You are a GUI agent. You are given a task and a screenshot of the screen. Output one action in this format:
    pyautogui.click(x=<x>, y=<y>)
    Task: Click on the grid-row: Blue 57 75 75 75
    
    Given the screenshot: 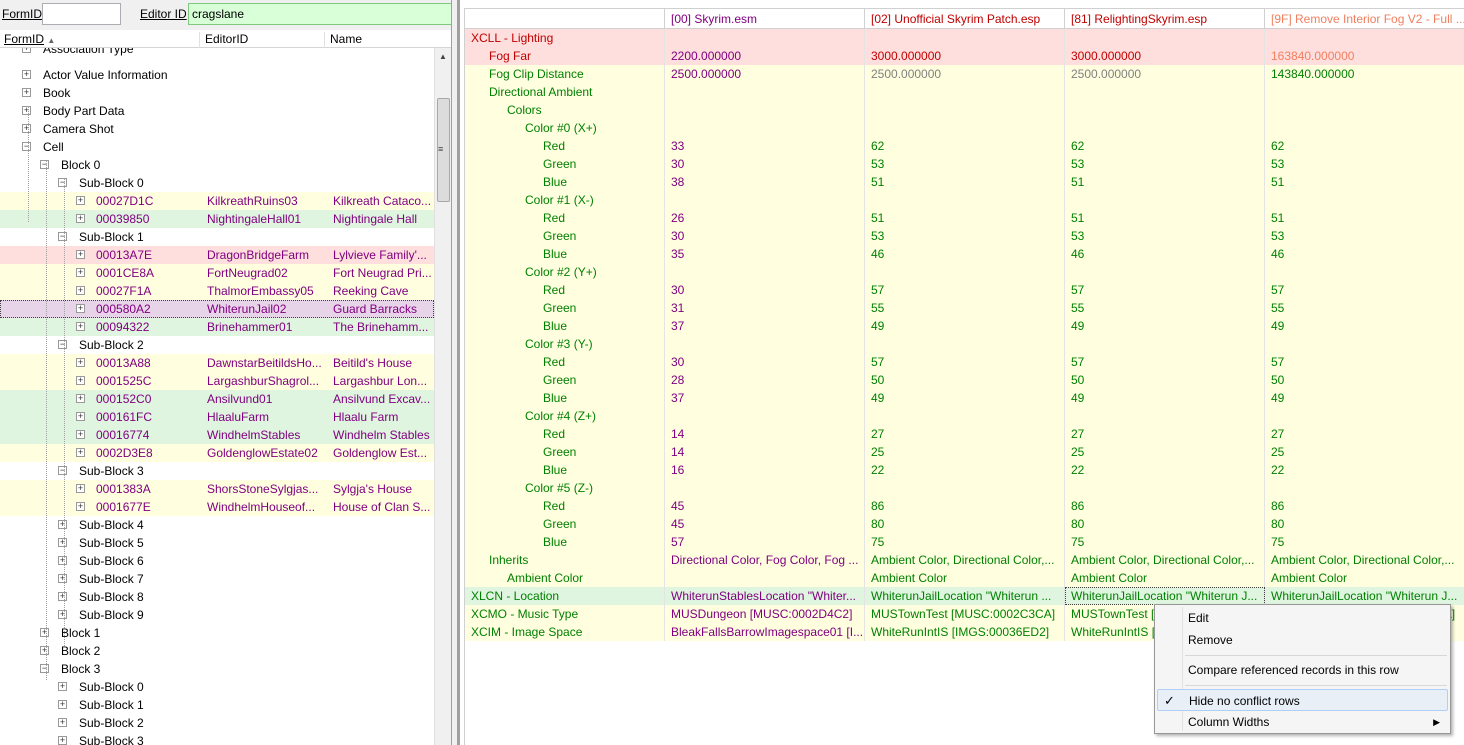 What is the action you would take?
    pyautogui.click(x=964, y=542)
    